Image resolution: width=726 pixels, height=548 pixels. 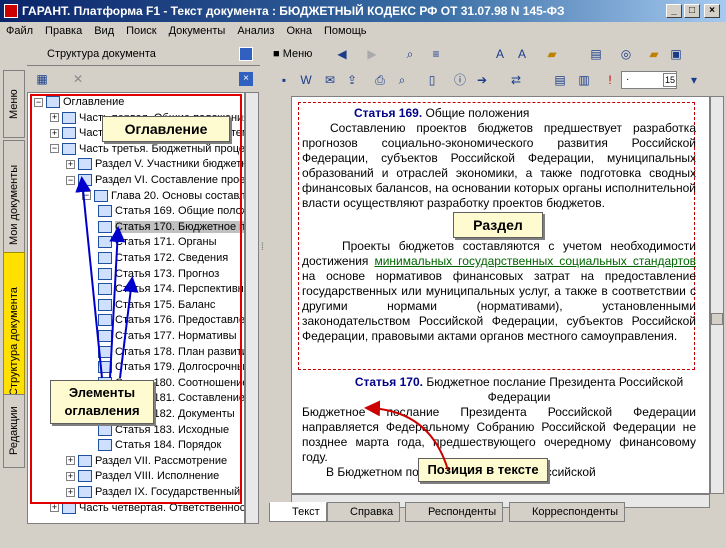 I want to click on arrow-to-article, so click(x=117, y=302).